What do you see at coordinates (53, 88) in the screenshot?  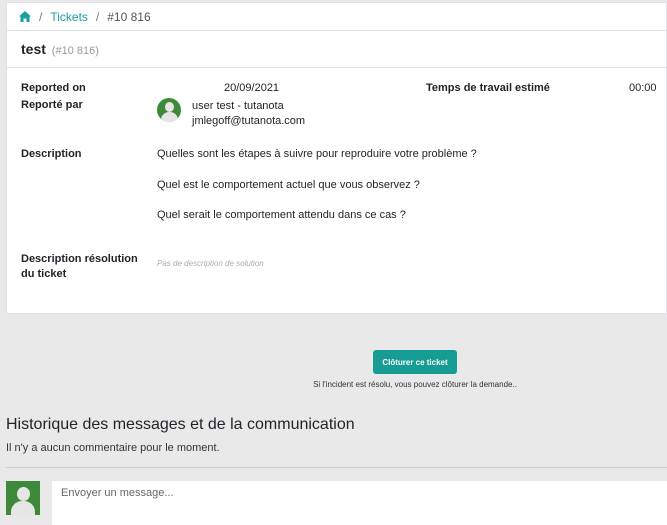 I see `reported-on-label: Reported on` at bounding box center [53, 88].